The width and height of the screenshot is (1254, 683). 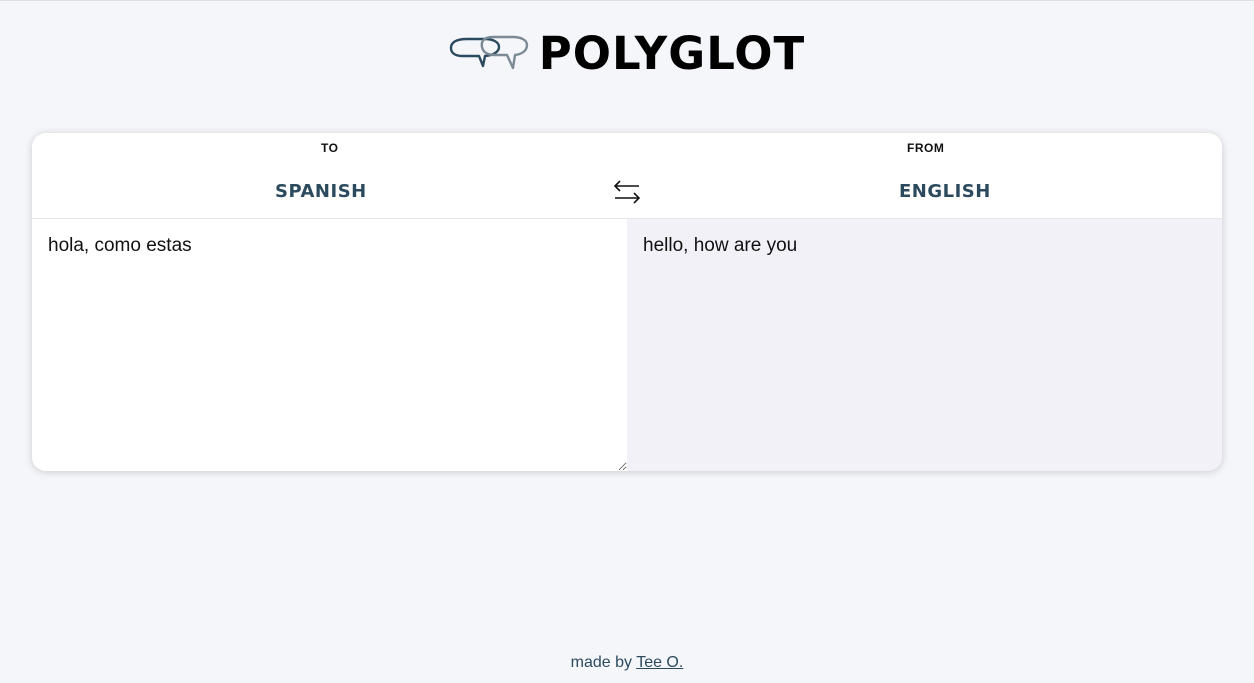 What do you see at coordinates (601, 662) in the screenshot?
I see `footer-credit: made by` at bounding box center [601, 662].